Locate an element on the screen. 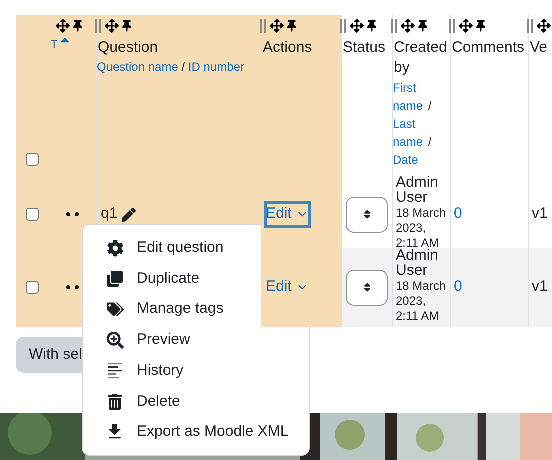 The width and height of the screenshot is (552, 460). sort-link: ID number is located at coordinates (216, 67).